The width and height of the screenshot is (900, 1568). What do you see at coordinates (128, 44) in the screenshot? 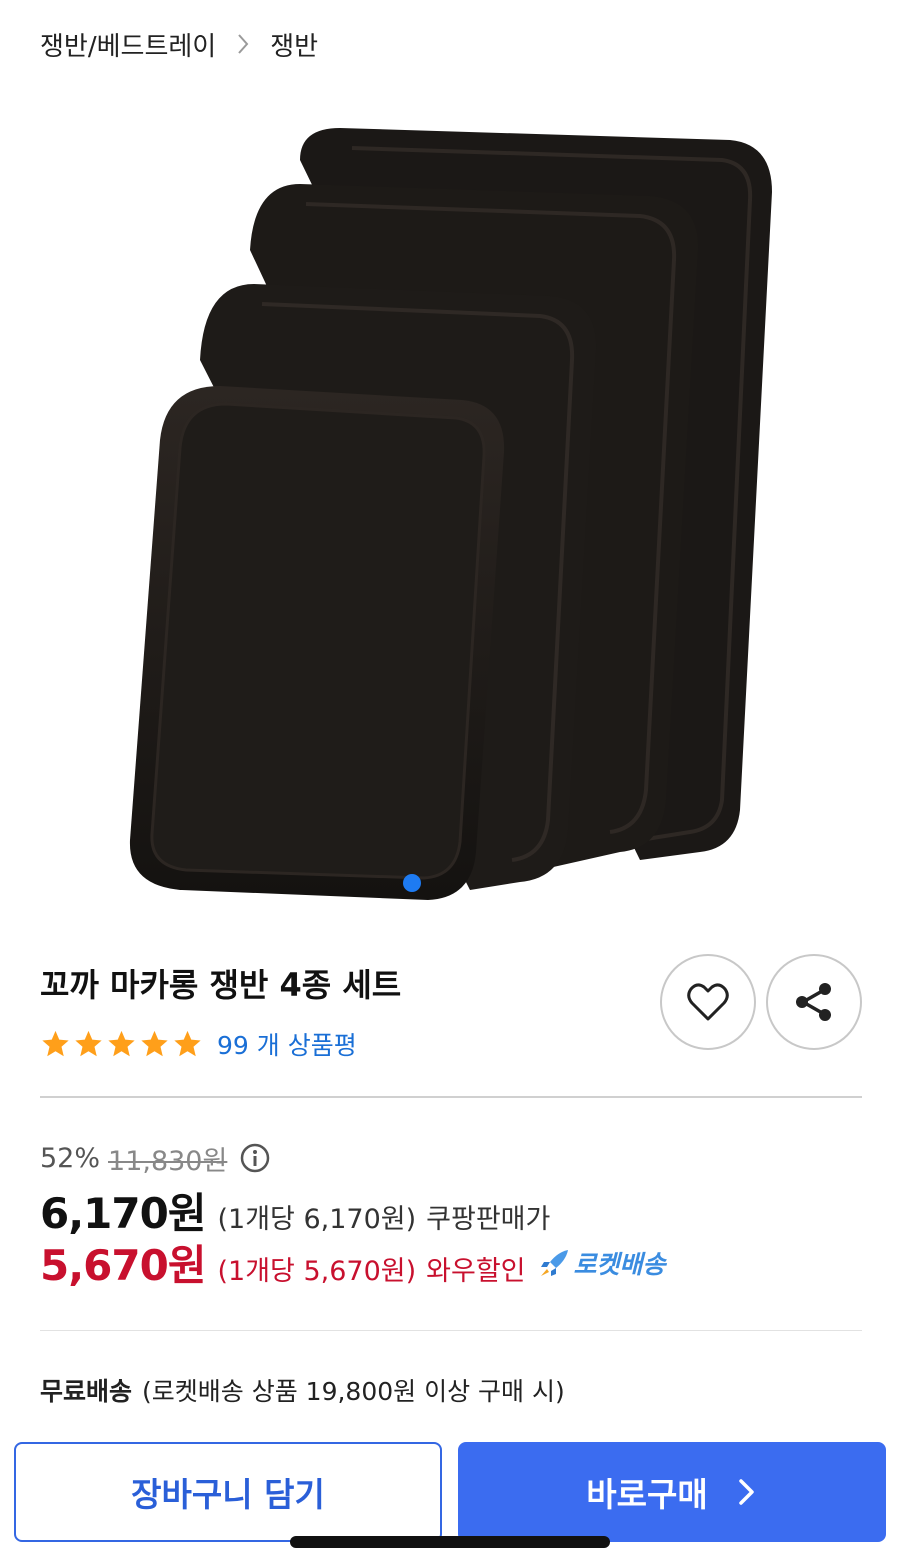
I see `breadcrumb-parent: 쟁반/베드트레이` at bounding box center [128, 44].